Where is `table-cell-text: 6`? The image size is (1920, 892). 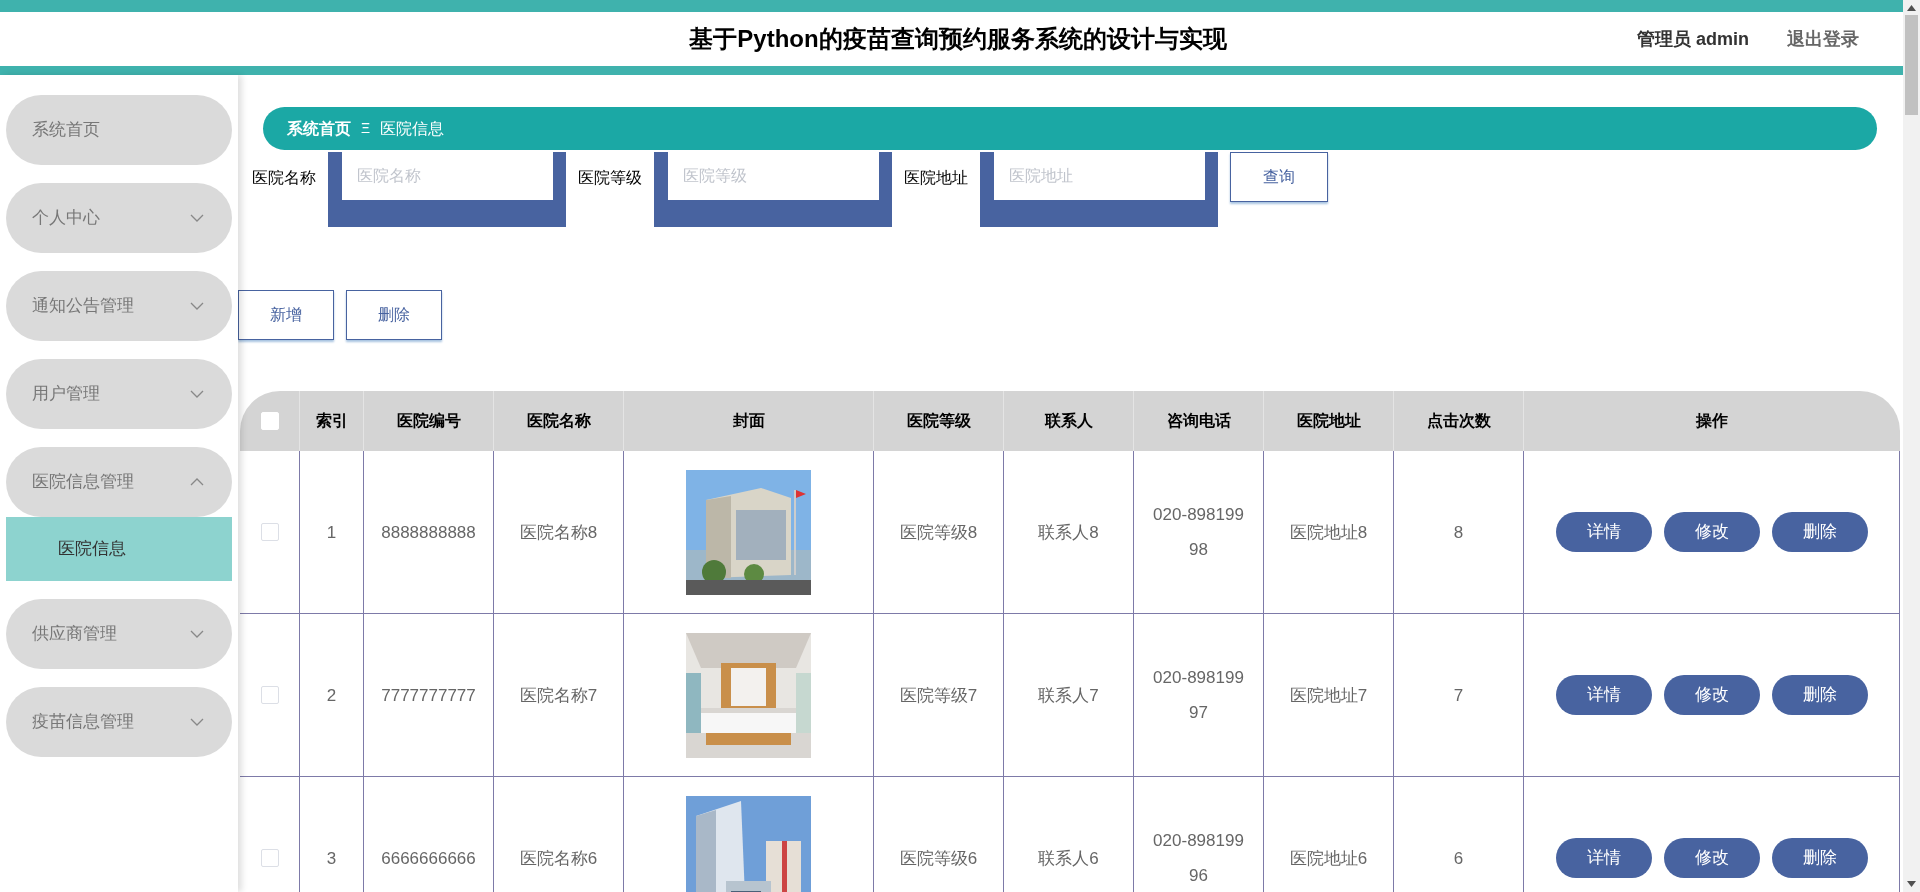 table-cell-text: 6 is located at coordinates (1458, 858).